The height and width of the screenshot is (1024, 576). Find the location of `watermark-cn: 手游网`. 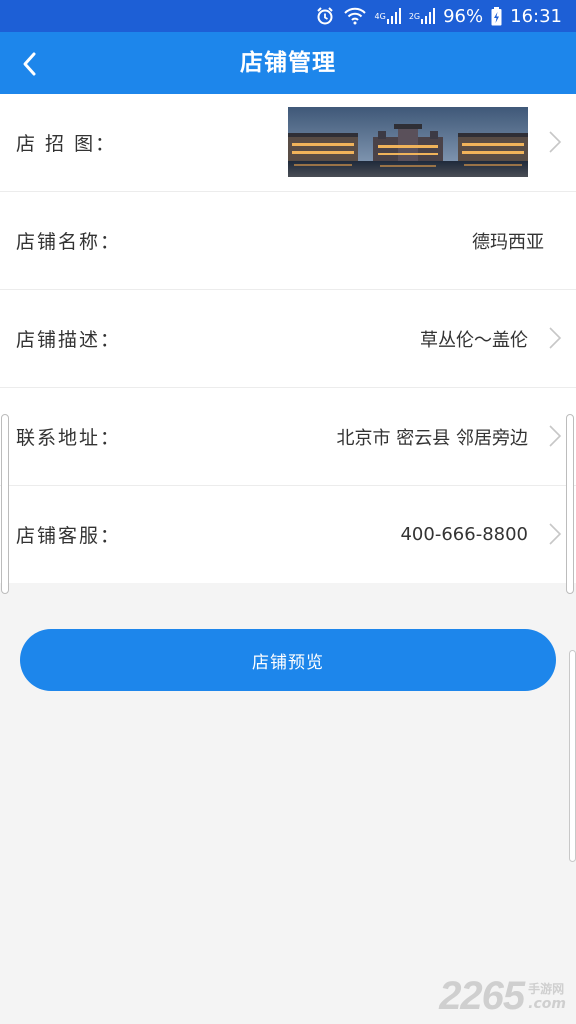

watermark-cn: 手游网 is located at coordinates (546, 989).